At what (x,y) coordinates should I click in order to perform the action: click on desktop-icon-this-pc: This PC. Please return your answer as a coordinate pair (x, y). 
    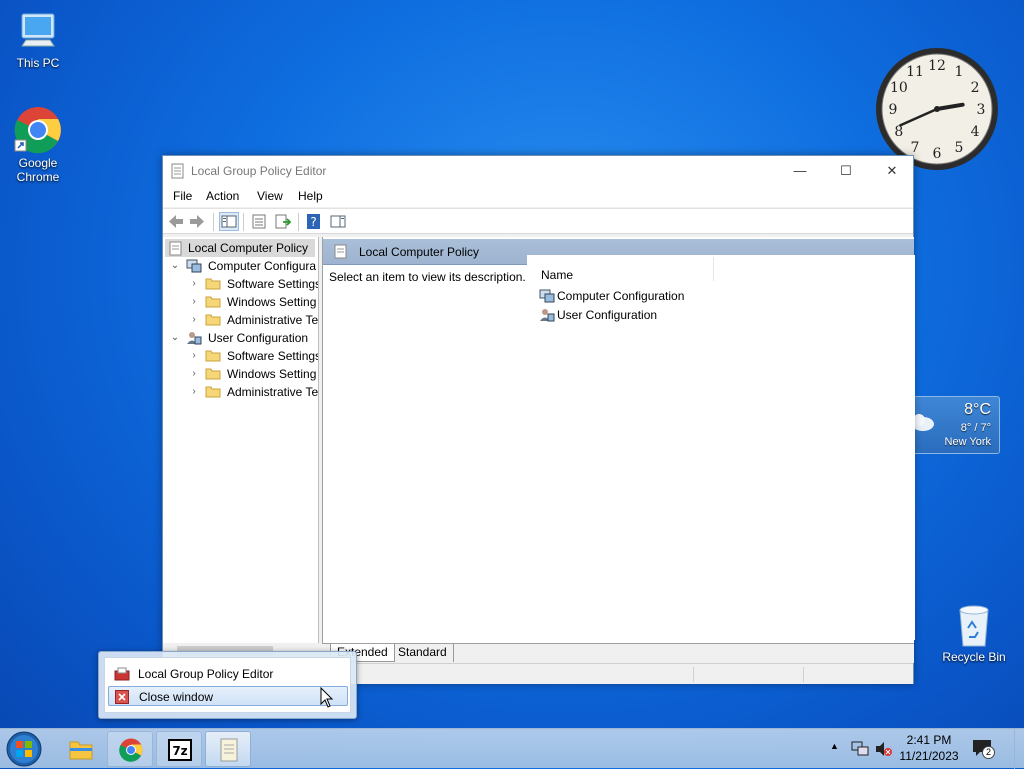
    Looking at the image, I should click on (38, 40).